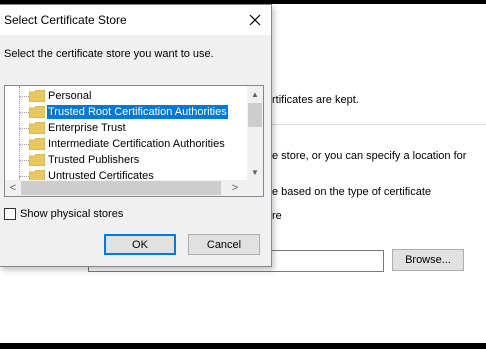 The width and height of the screenshot is (486, 349). Describe the element at coordinates (137, 112) in the screenshot. I see `tree-item-trusted-root: Trusted Root Certification Authorities` at that location.